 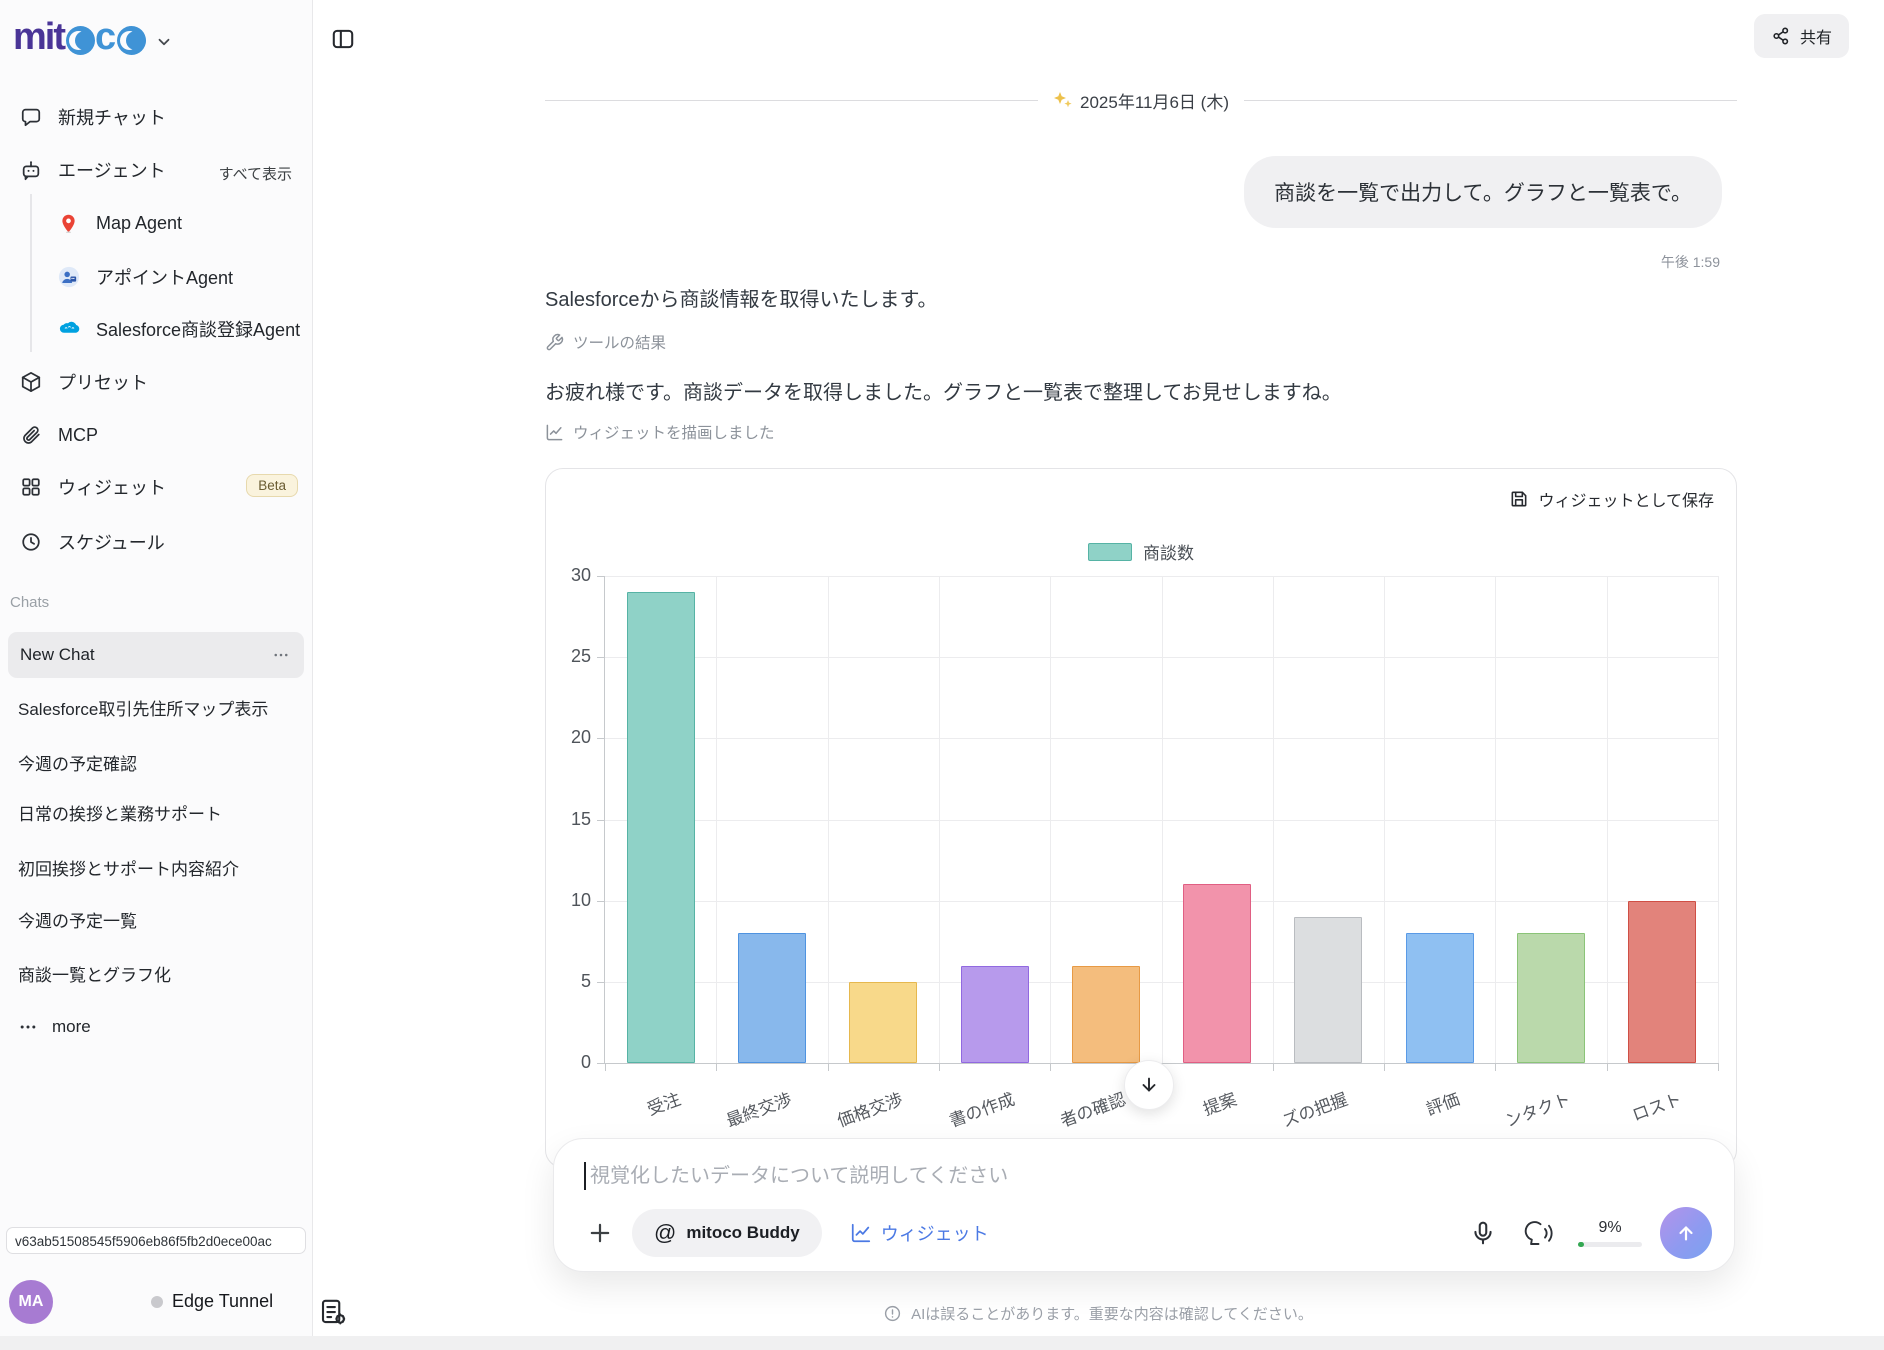 What do you see at coordinates (84, 382) in the screenshot?
I see `sidebar-item-presets: プリセット` at bounding box center [84, 382].